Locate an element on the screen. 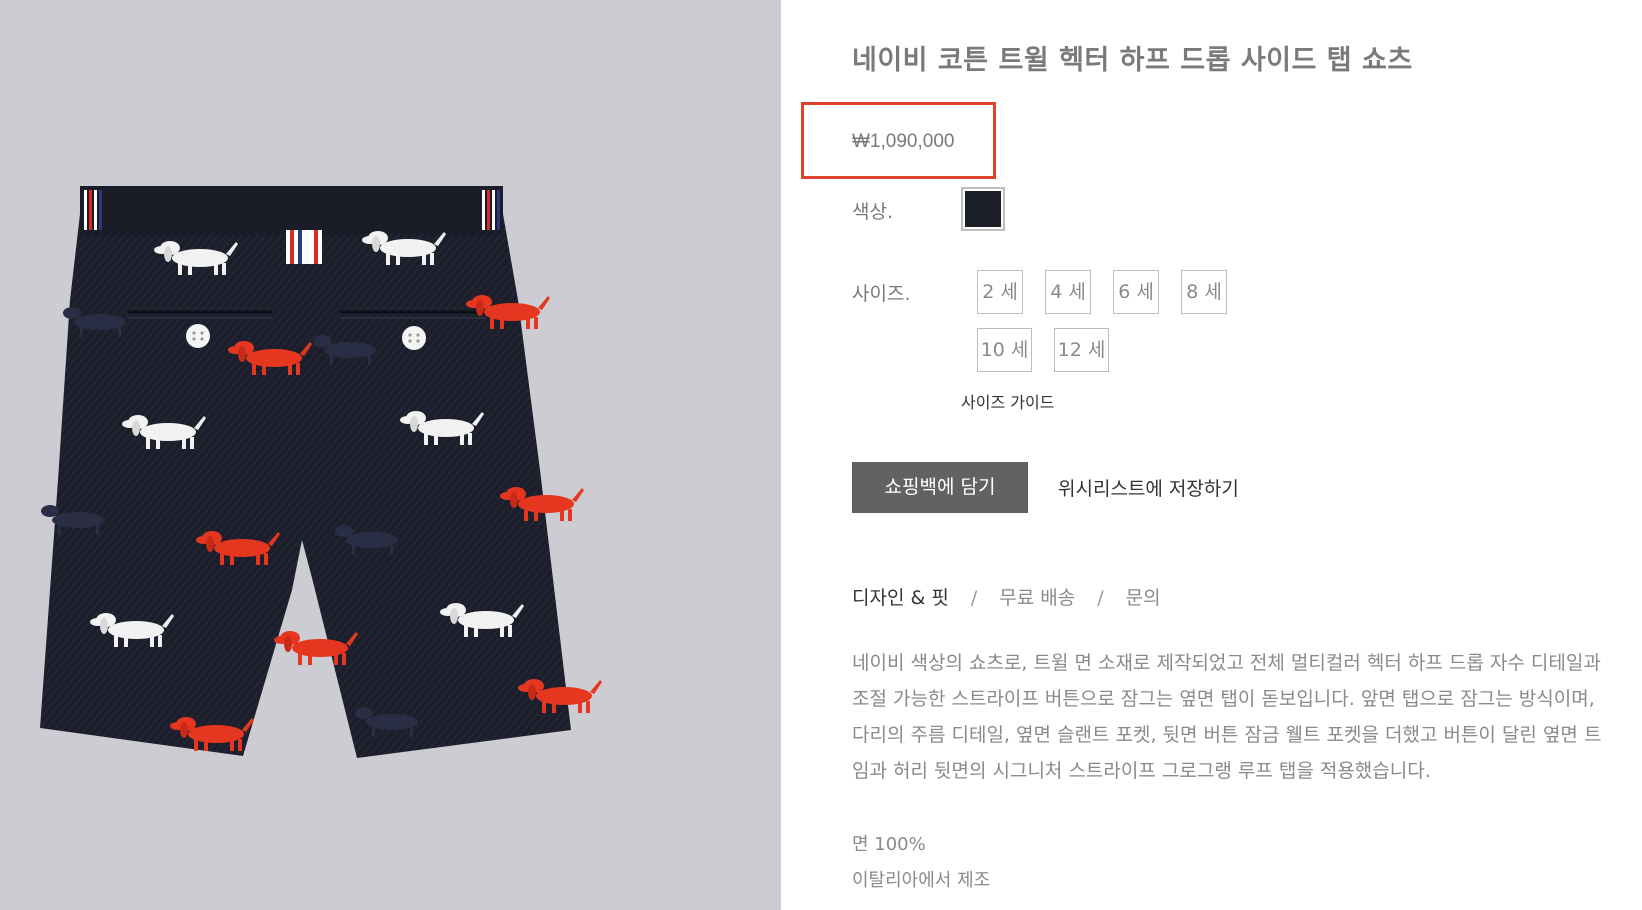 This screenshot has height=910, width=1642. size-guide-link: 사이즈 가이드 is located at coordinates (1007, 401).